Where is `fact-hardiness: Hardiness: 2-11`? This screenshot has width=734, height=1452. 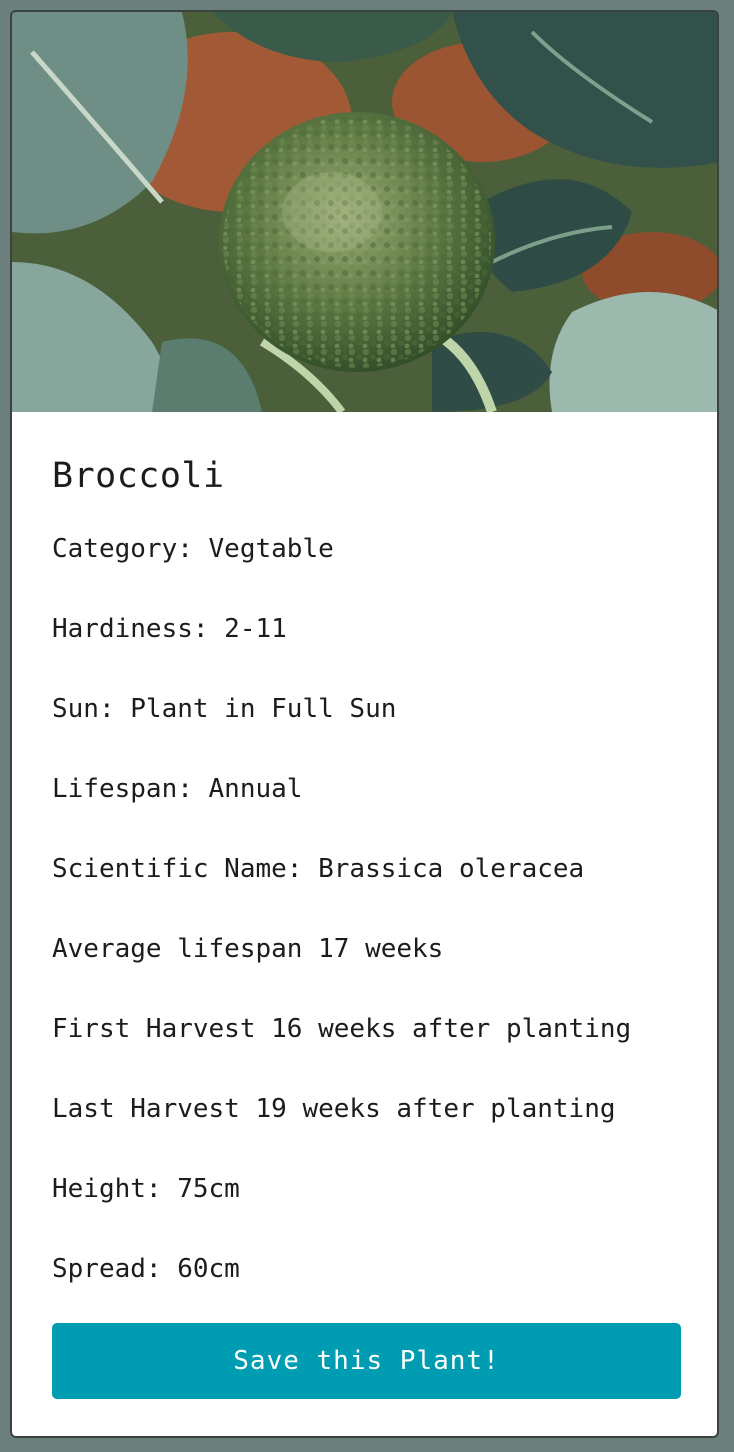
fact-hardiness: Hardiness: 2-11 is located at coordinates (169, 629).